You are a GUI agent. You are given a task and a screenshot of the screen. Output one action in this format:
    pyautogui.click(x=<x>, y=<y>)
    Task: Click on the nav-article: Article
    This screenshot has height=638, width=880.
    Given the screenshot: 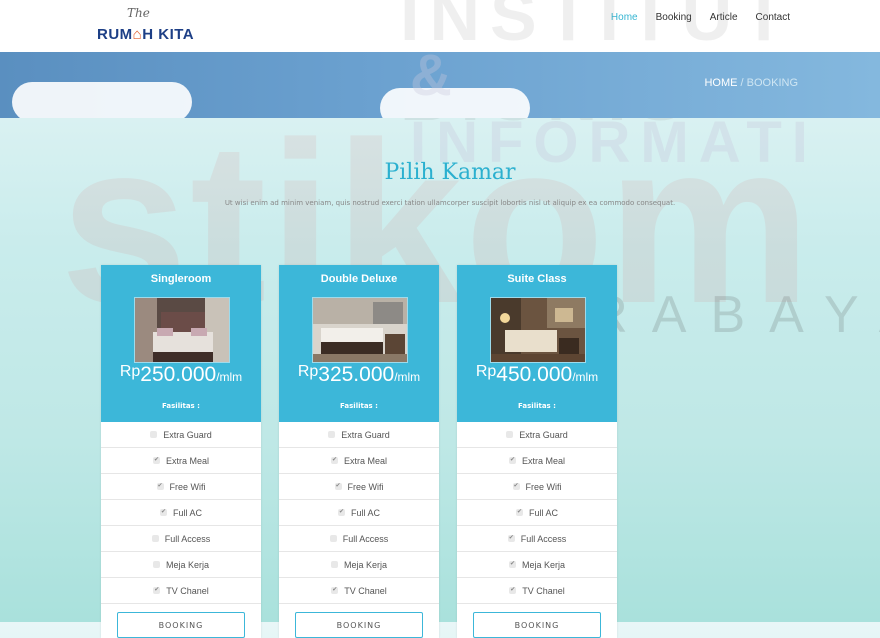 What is the action you would take?
    pyautogui.click(x=724, y=17)
    